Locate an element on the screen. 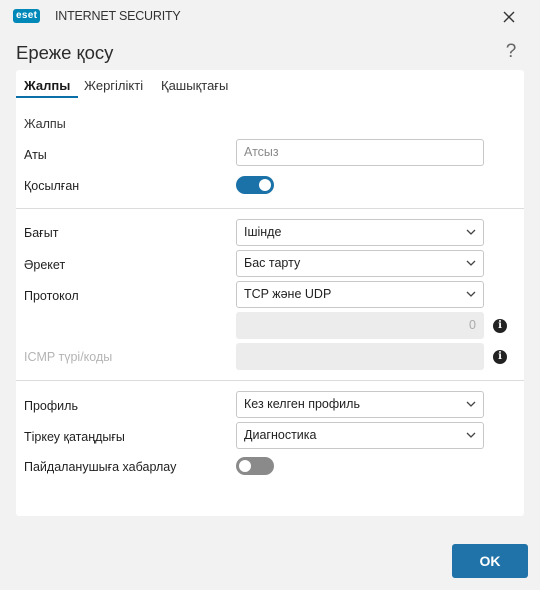 Image resolution: width=540 pixels, height=590 pixels. close-button is located at coordinates (509, 17).